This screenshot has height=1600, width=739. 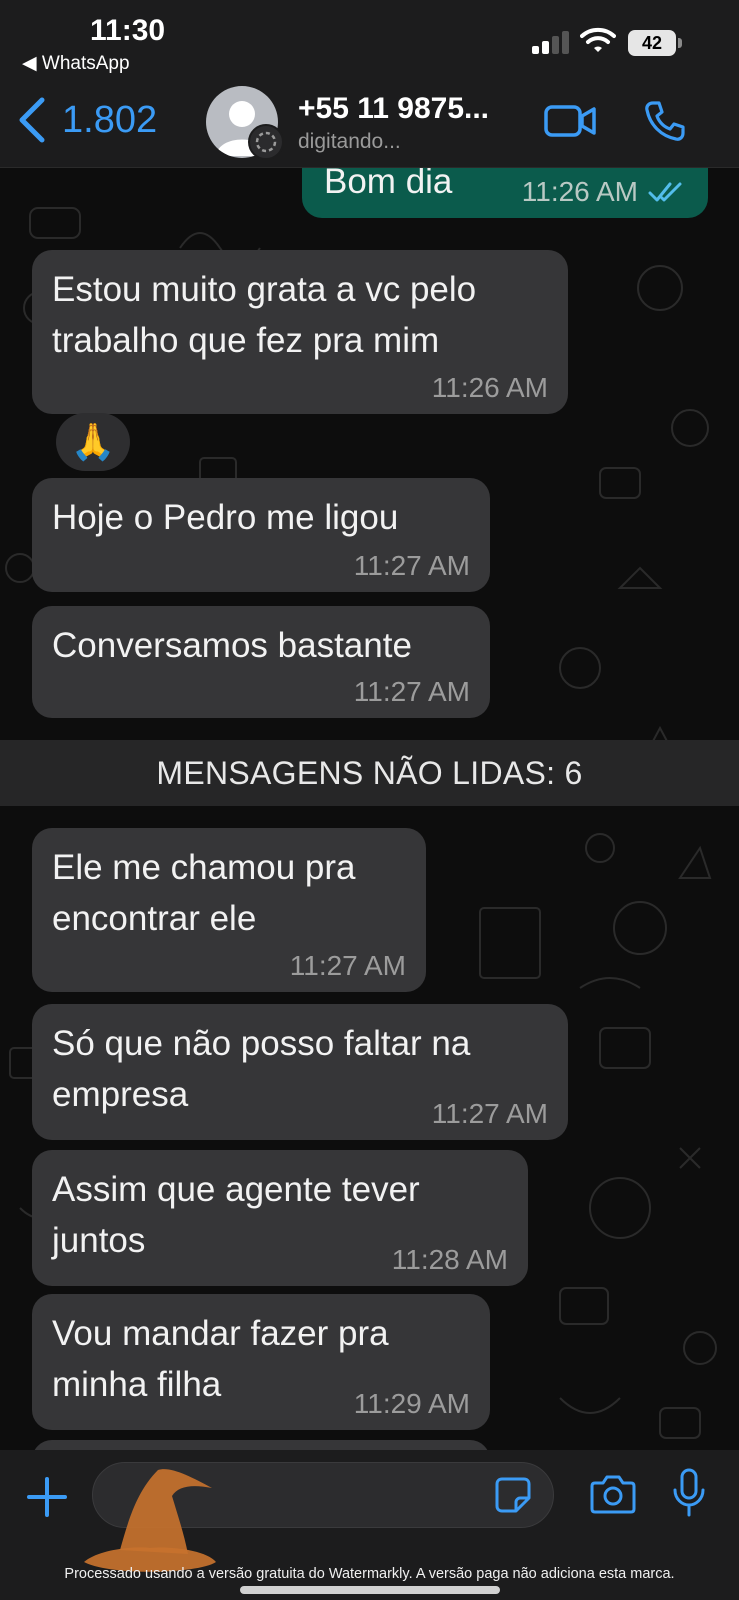 What do you see at coordinates (388, 184) in the screenshot?
I see `message-text: Bom dia` at bounding box center [388, 184].